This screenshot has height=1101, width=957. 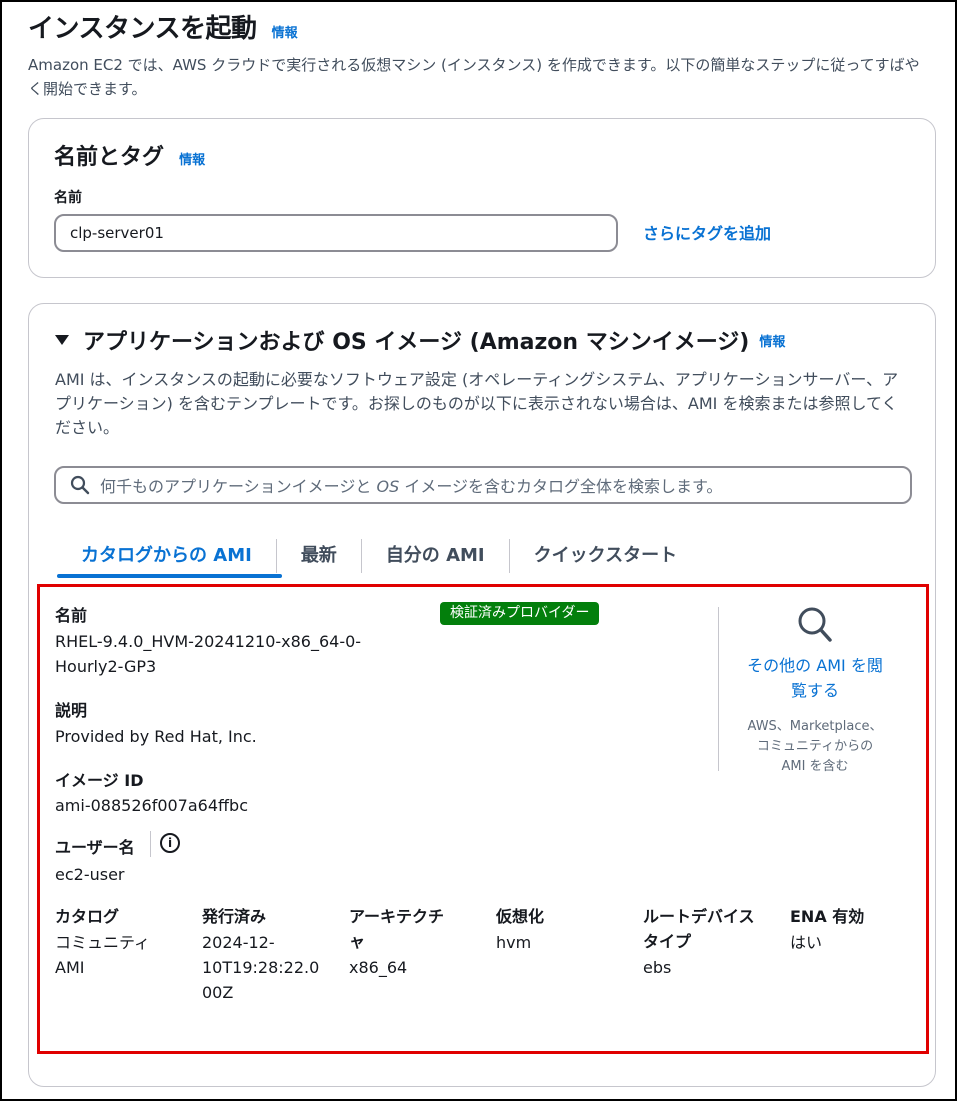 What do you see at coordinates (208, 641) in the screenshot?
I see `ami-name-value-line1: RHEL-9.4.0_HVM-20241210-x86_64-0-` at bounding box center [208, 641].